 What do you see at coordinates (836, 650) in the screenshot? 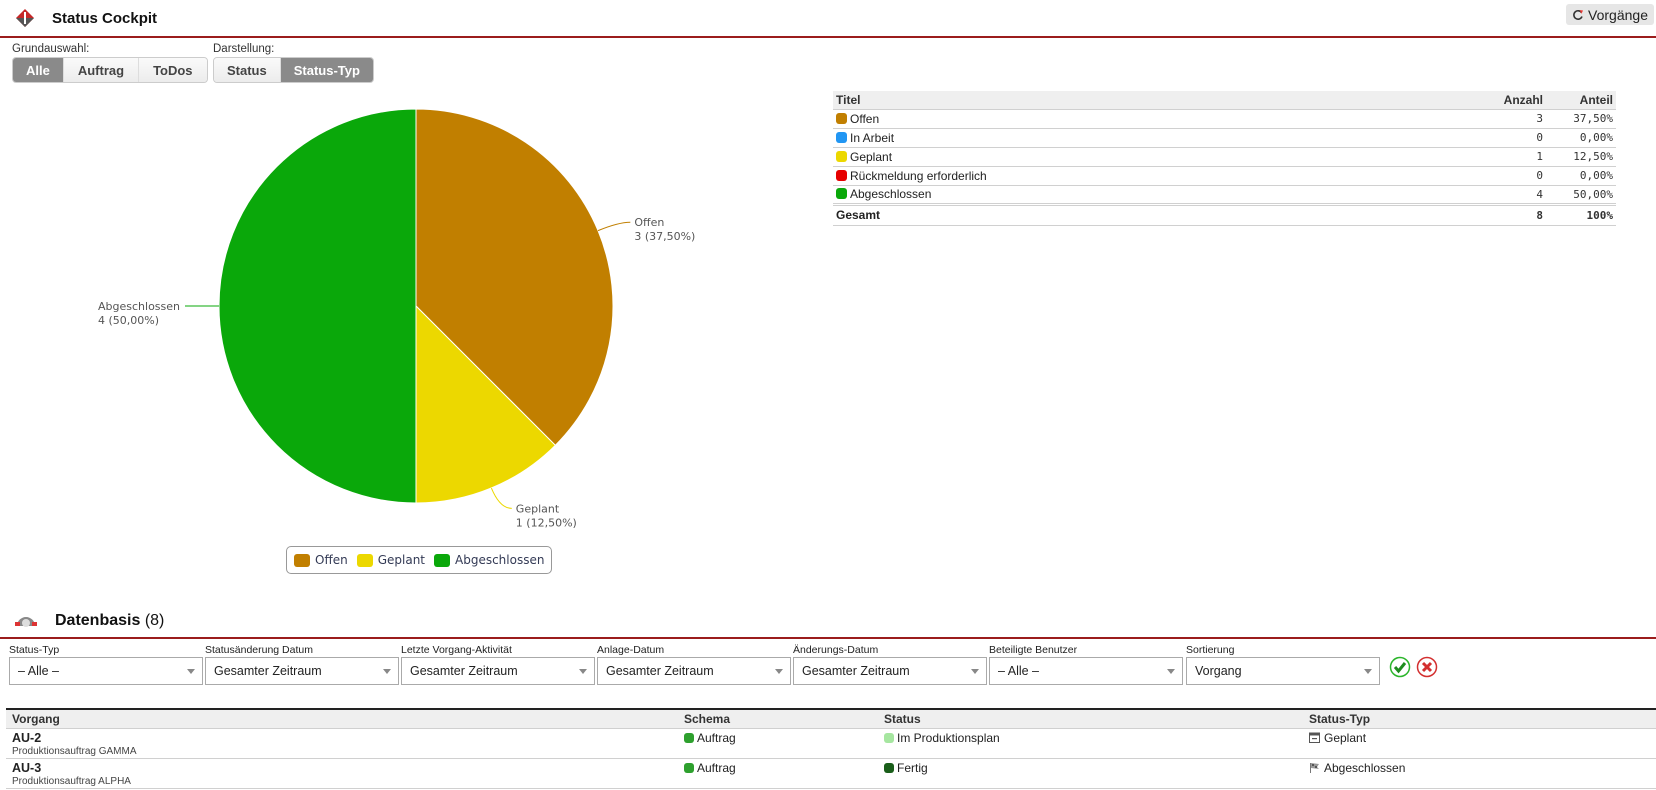
I see `filter-label: Änderungs-Datum` at bounding box center [836, 650].